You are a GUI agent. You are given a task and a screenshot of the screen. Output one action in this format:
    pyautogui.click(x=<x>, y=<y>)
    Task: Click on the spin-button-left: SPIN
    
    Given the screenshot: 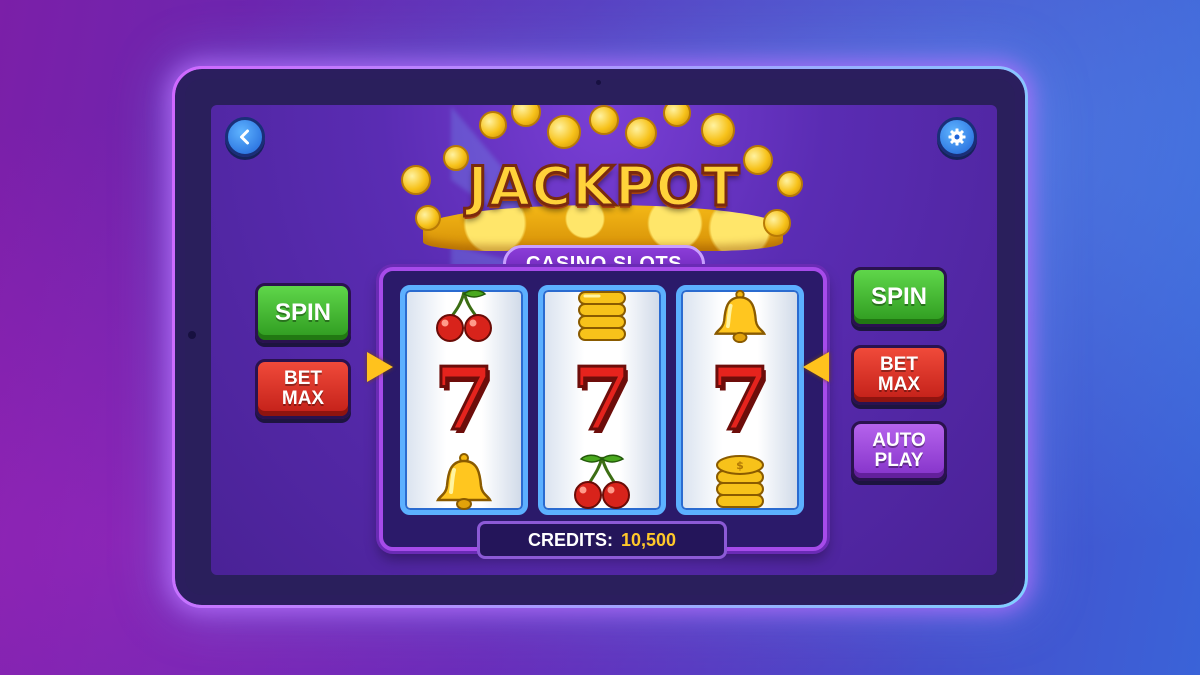 What is the action you would take?
    pyautogui.click(x=303, y=313)
    